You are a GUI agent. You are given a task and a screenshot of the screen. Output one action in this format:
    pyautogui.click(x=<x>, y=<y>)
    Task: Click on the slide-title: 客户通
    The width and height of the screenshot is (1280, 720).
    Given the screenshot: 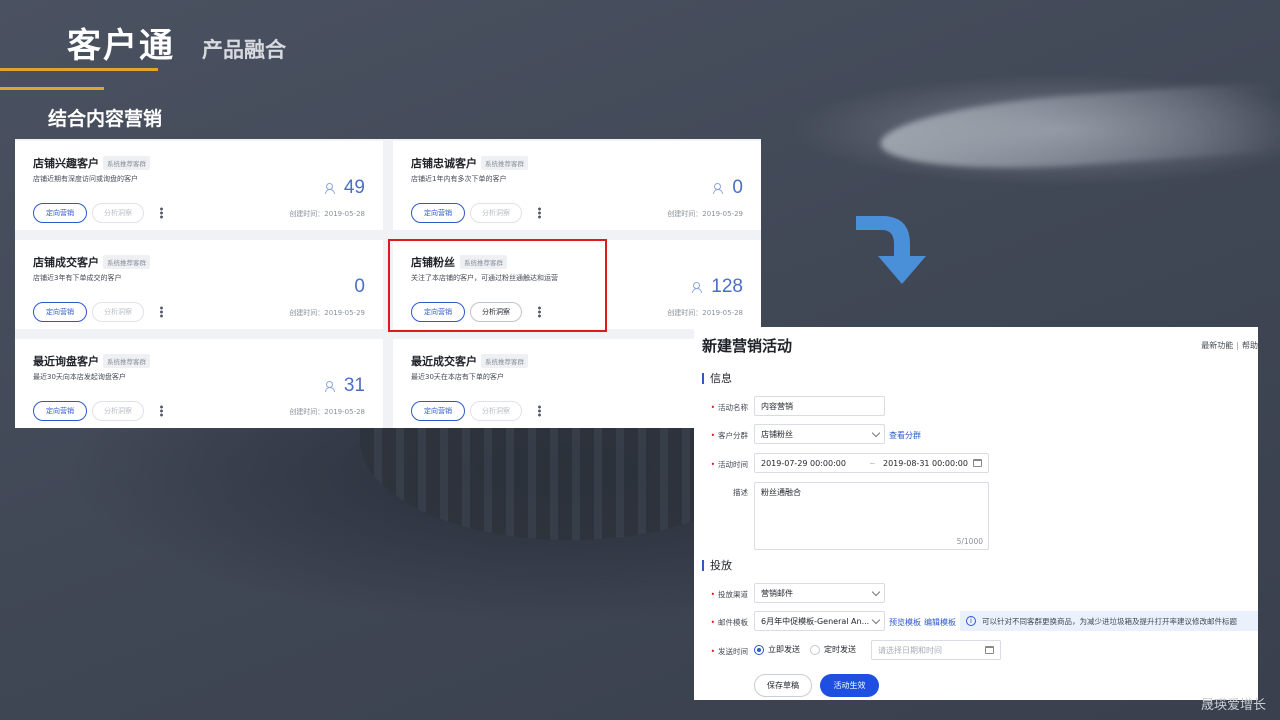 What is the action you would take?
    pyautogui.click(x=121, y=46)
    